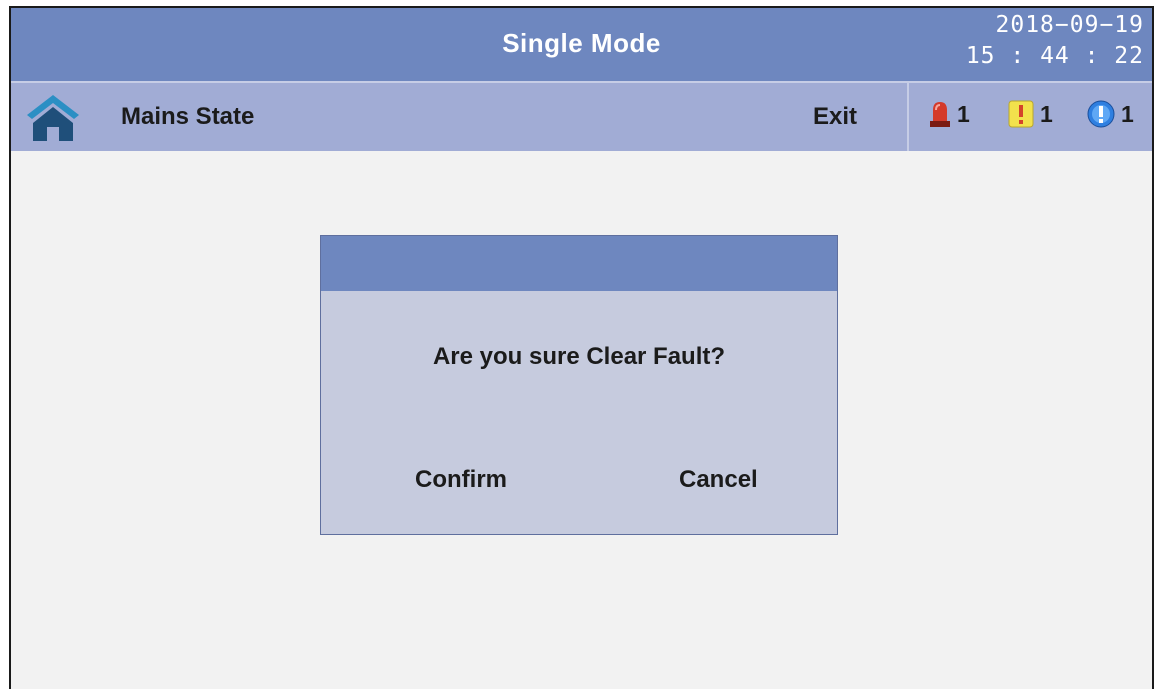  I want to click on datetime-display: 2018−09−19 15 : 44 : 22, so click(1055, 41).